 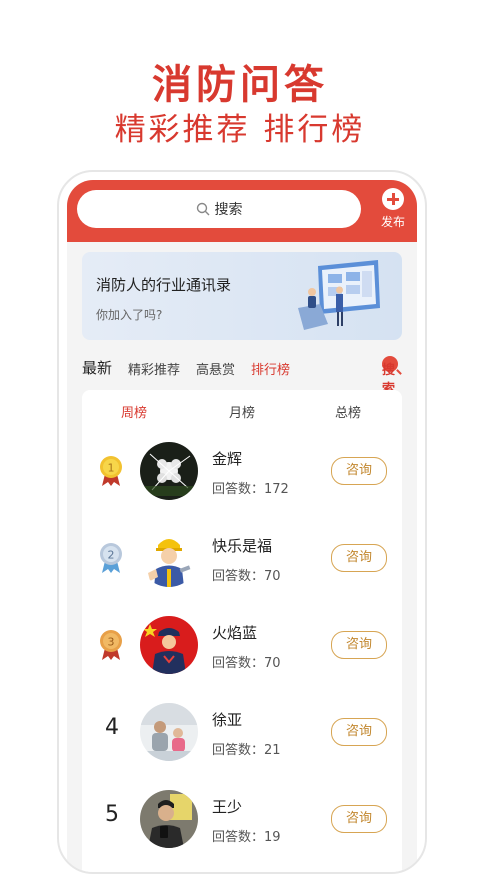 I want to click on plus-icon, so click(x=393, y=199).